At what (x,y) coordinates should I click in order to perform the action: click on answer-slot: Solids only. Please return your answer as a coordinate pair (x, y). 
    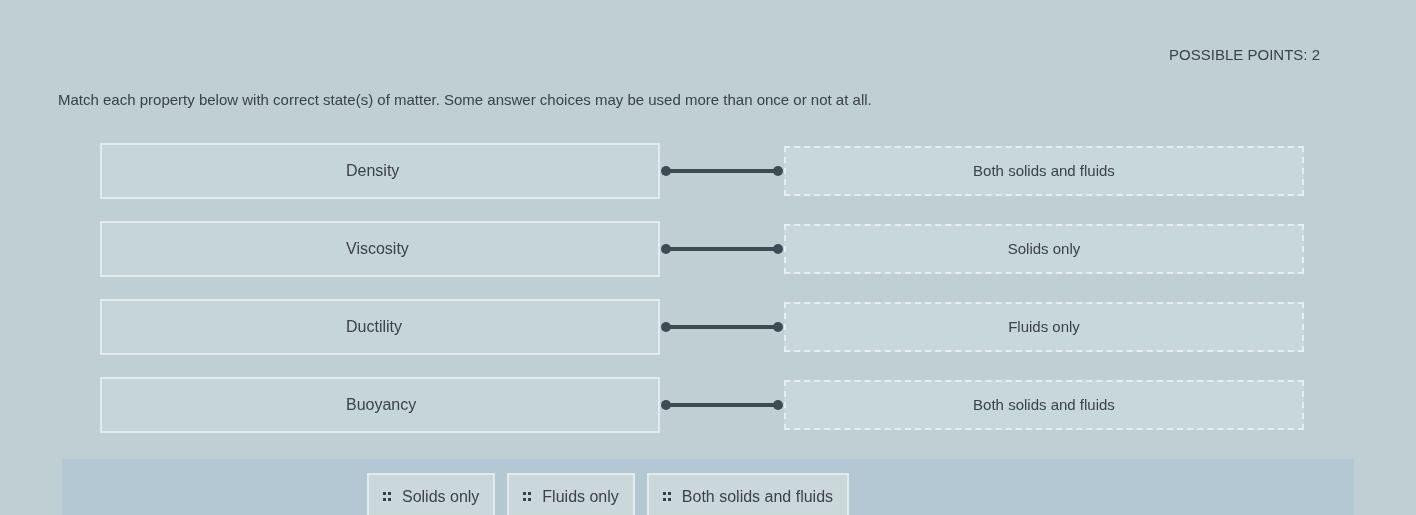
    Looking at the image, I should click on (1044, 249).